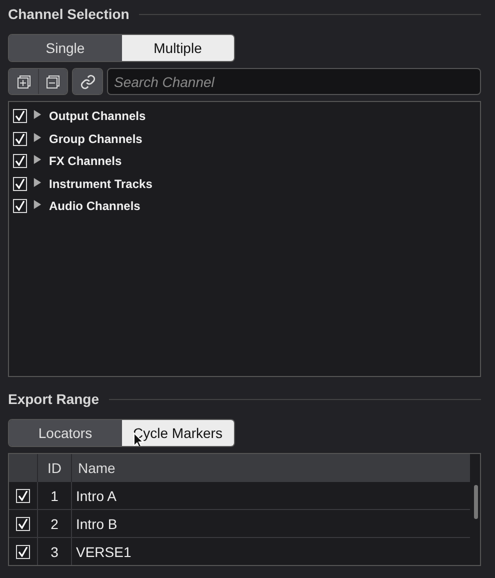 The width and height of the screenshot is (495, 578). I want to click on link-button, so click(87, 81).